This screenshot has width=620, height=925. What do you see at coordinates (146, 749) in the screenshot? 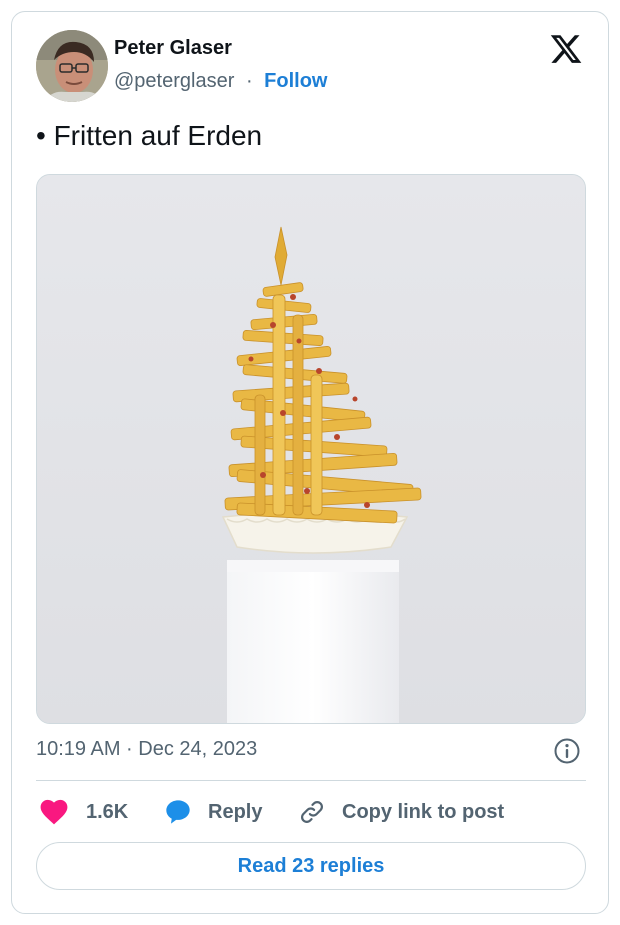
I see `tweet-timestamp: 10:19 AM · Dec 24, 2023` at bounding box center [146, 749].